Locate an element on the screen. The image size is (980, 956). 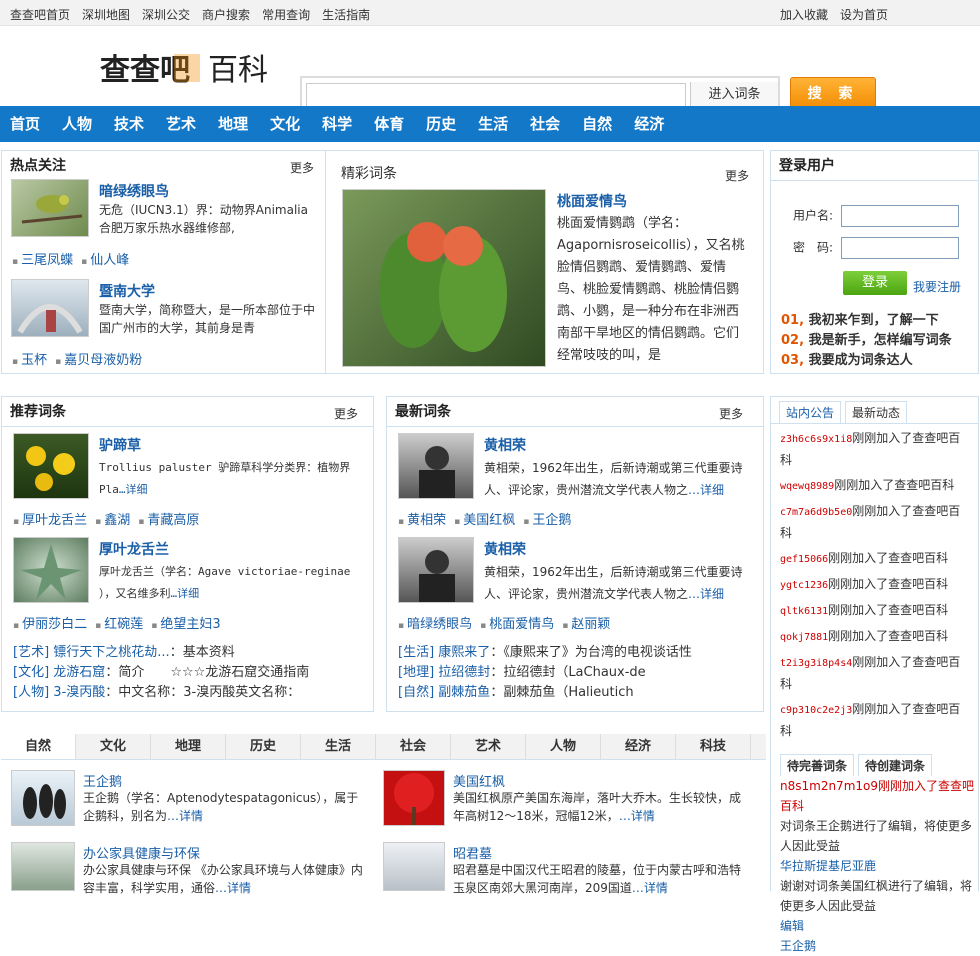
tab-site-notice: 站内公告 is located at coordinates (810, 412).